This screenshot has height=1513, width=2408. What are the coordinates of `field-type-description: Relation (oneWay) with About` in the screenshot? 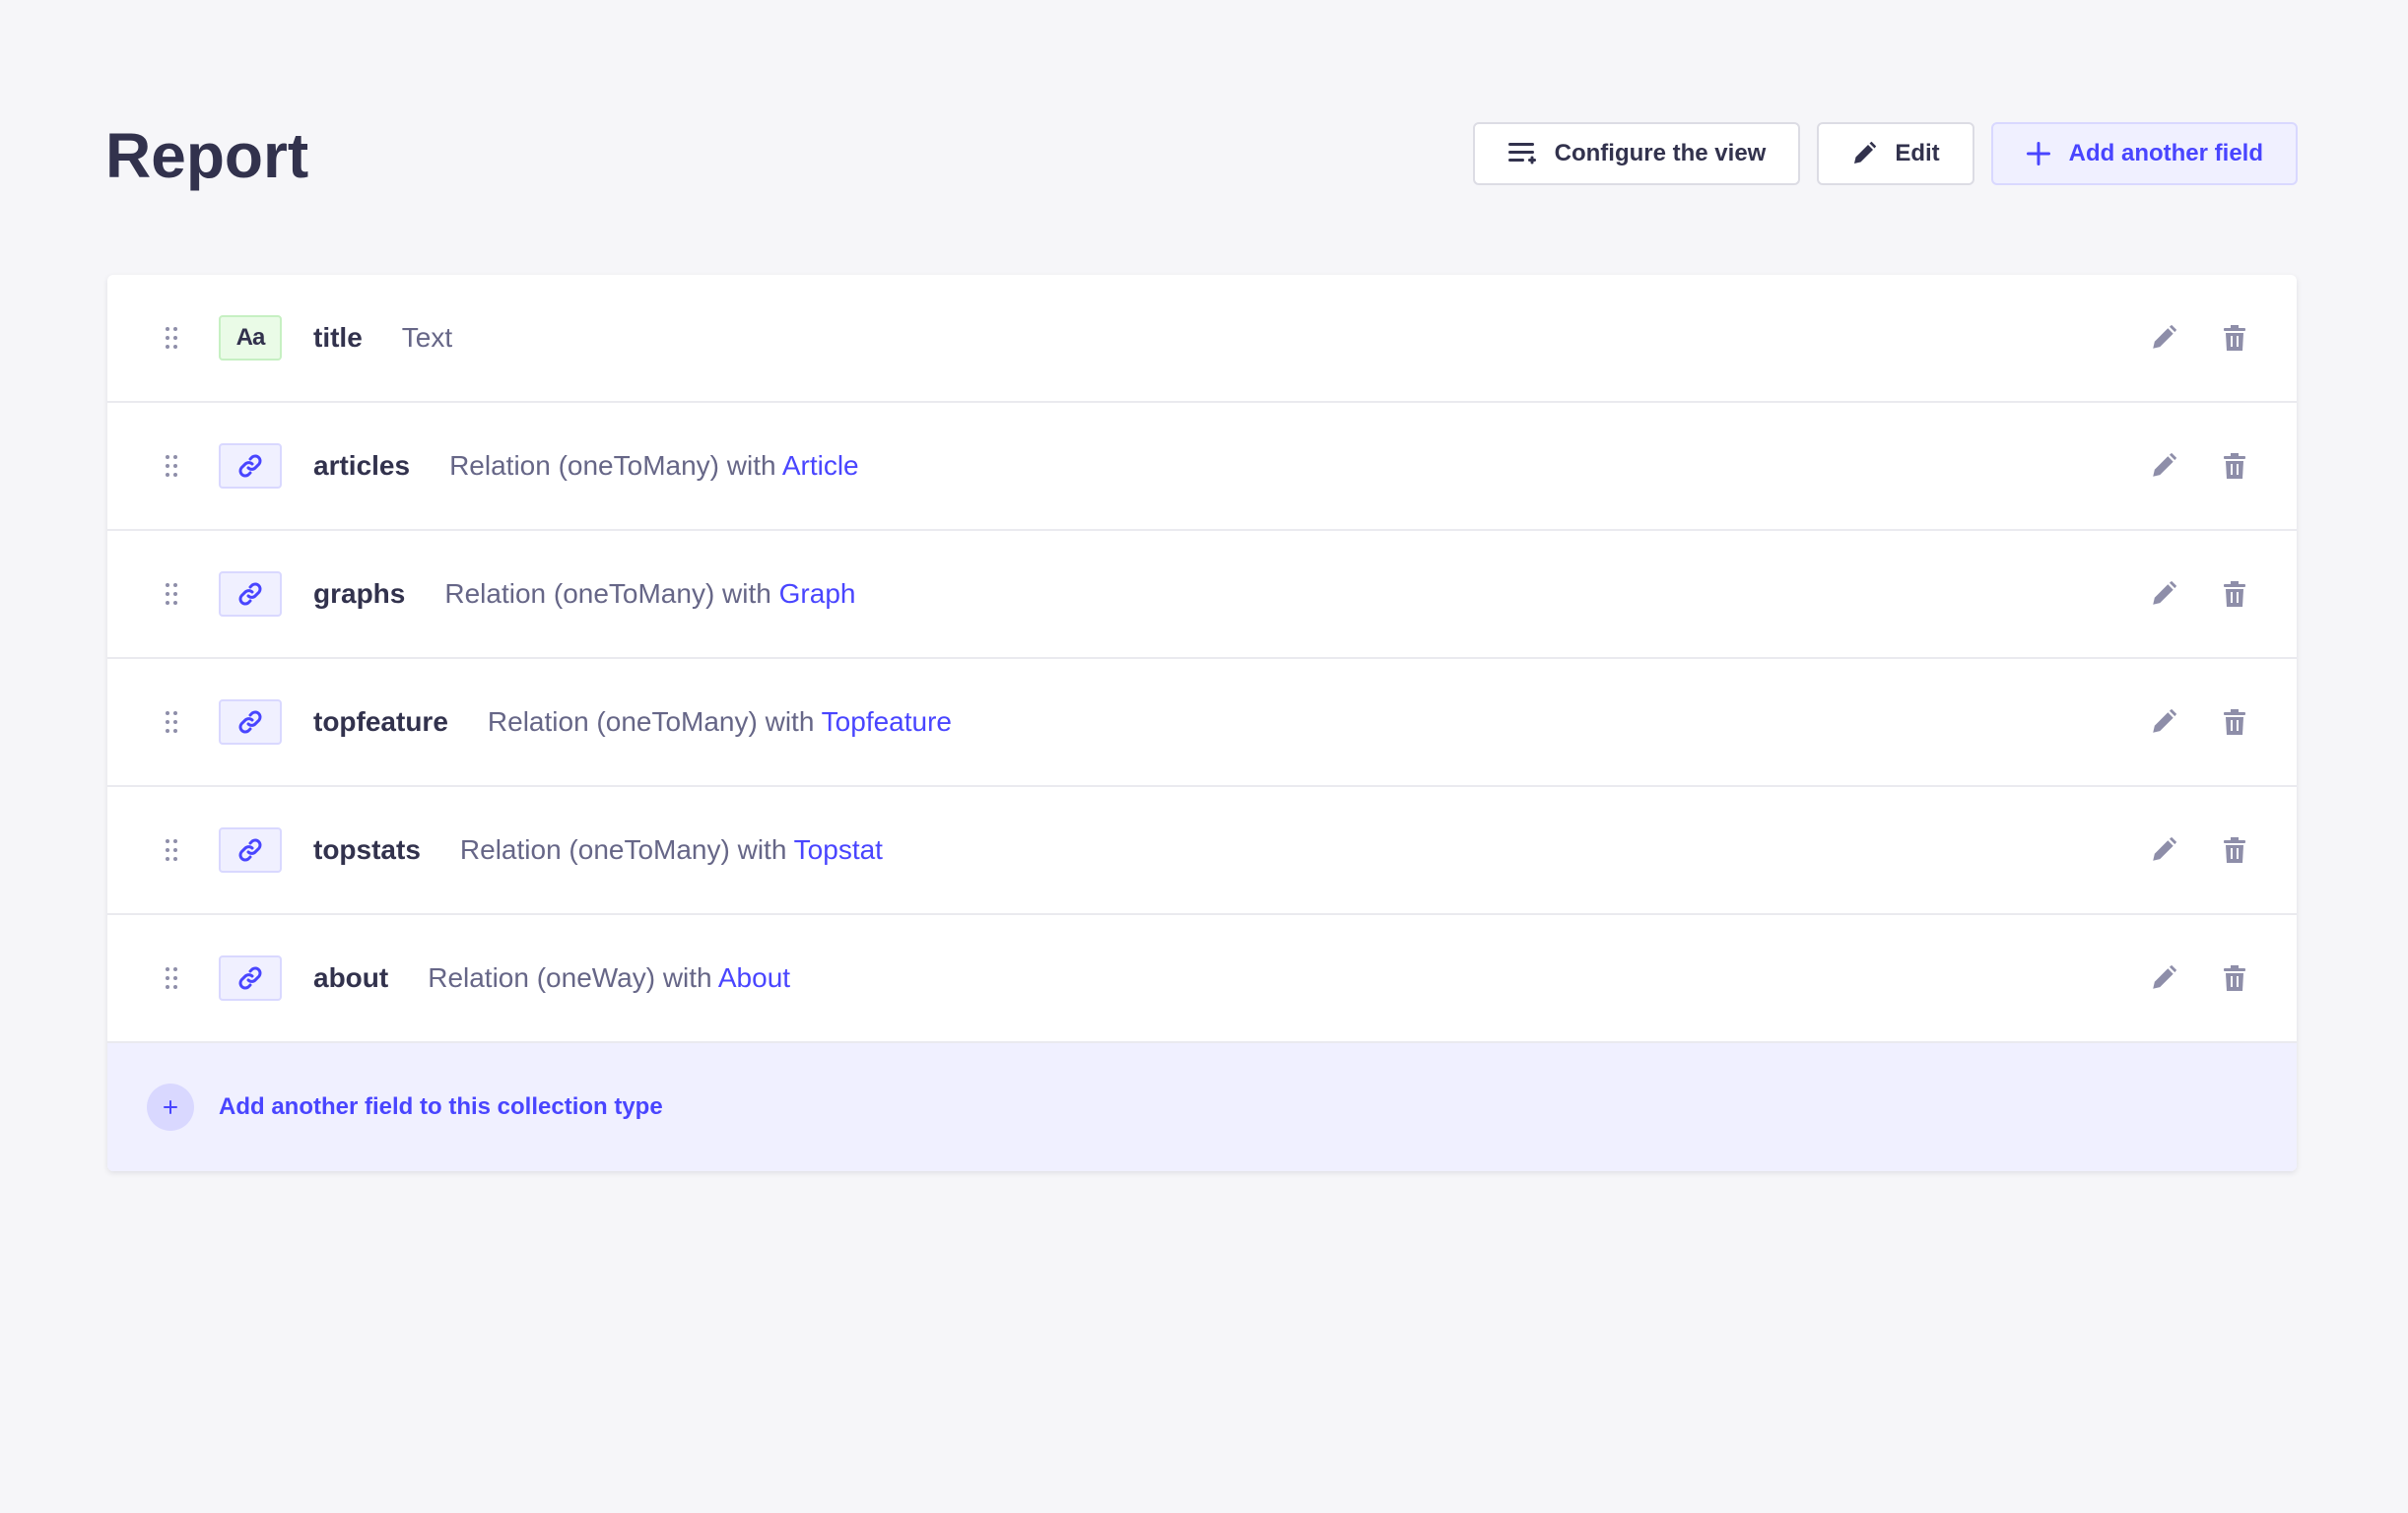 It's located at (609, 978).